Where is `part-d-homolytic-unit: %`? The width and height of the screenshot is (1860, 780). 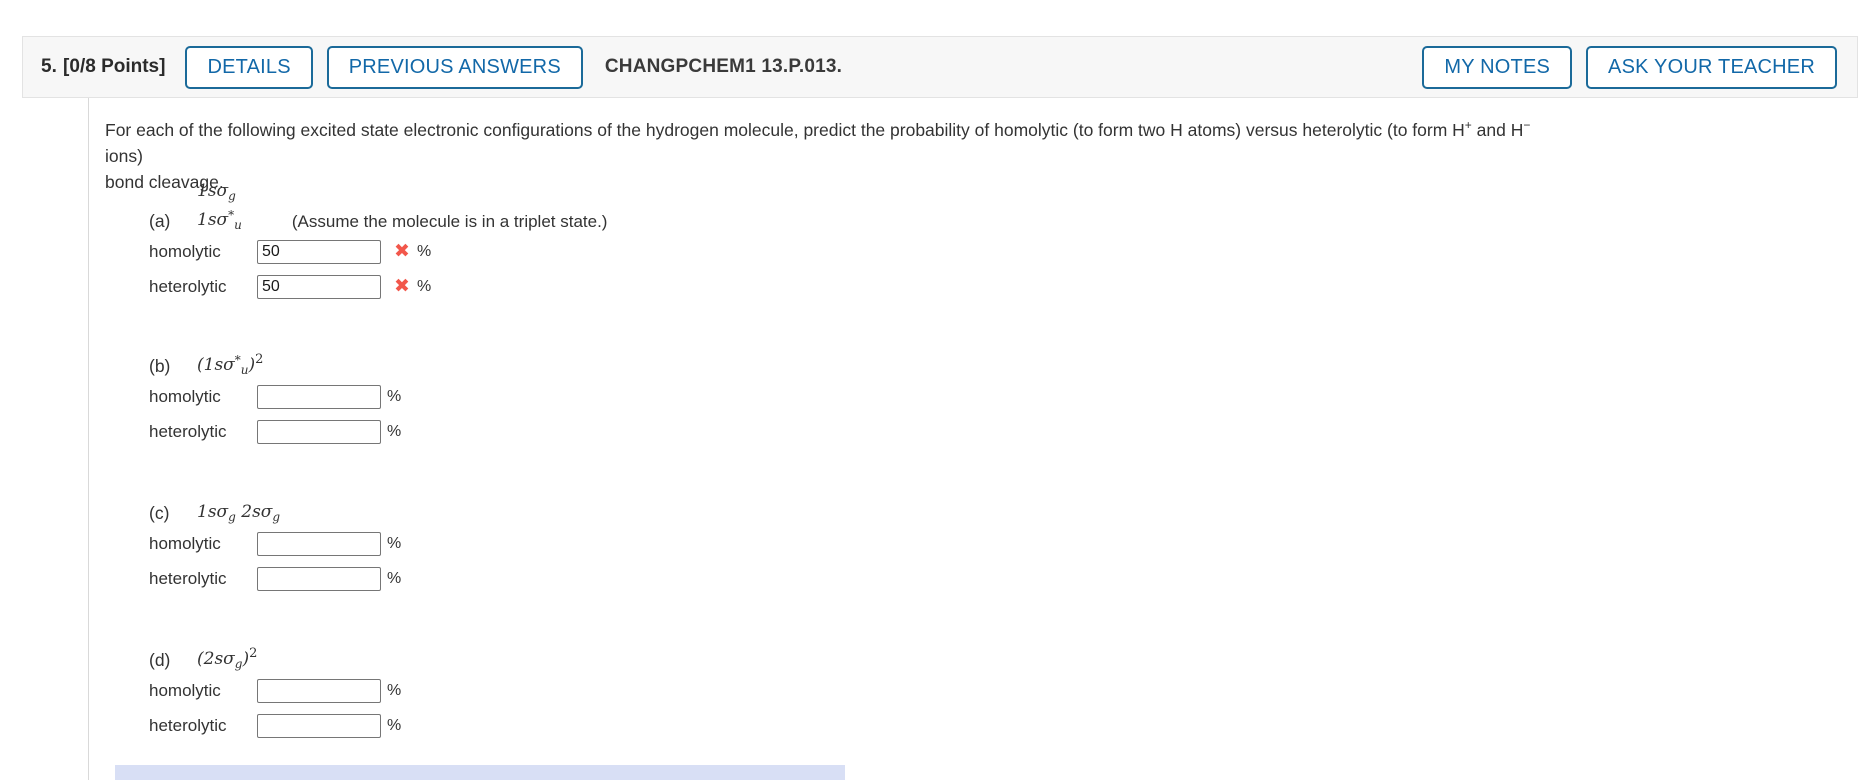 part-d-homolytic-unit: % is located at coordinates (394, 690).